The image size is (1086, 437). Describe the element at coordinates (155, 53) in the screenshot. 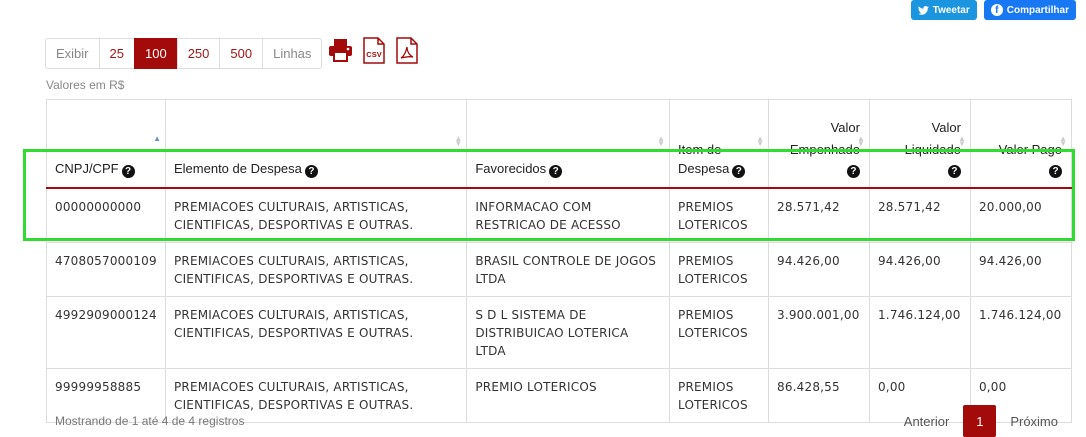

I see `page-size-100: 100` at that location.